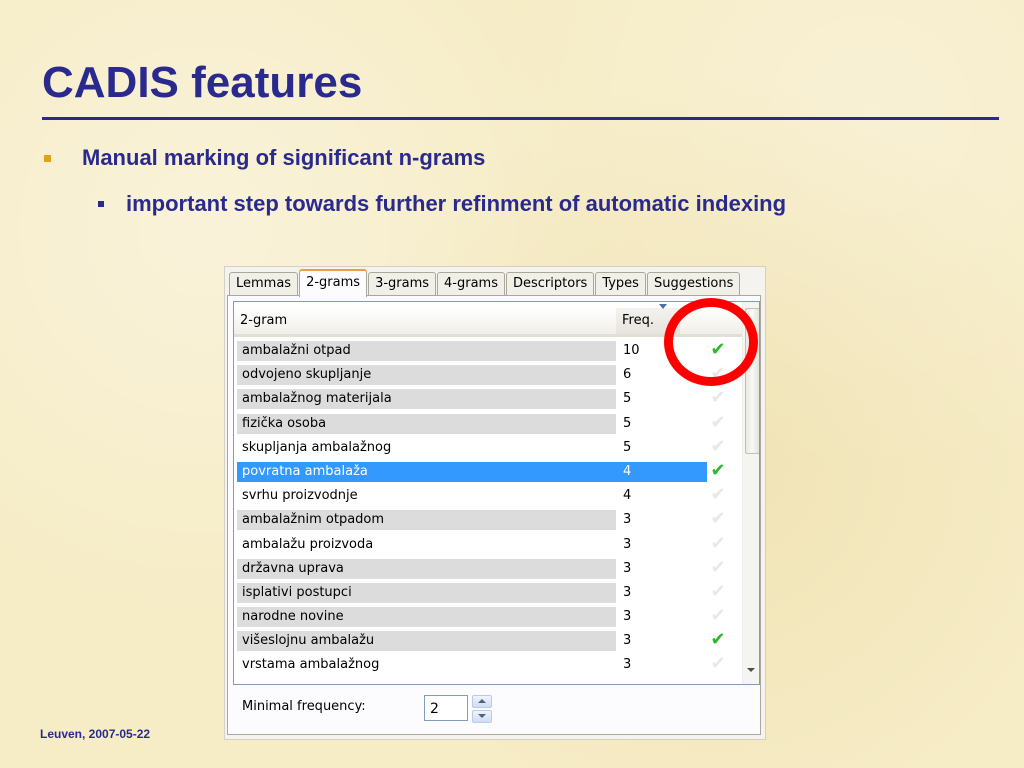  Describe the element at coordinates (202, 82) in the screenshot. I see `slide-title: CADIS features` at that location.